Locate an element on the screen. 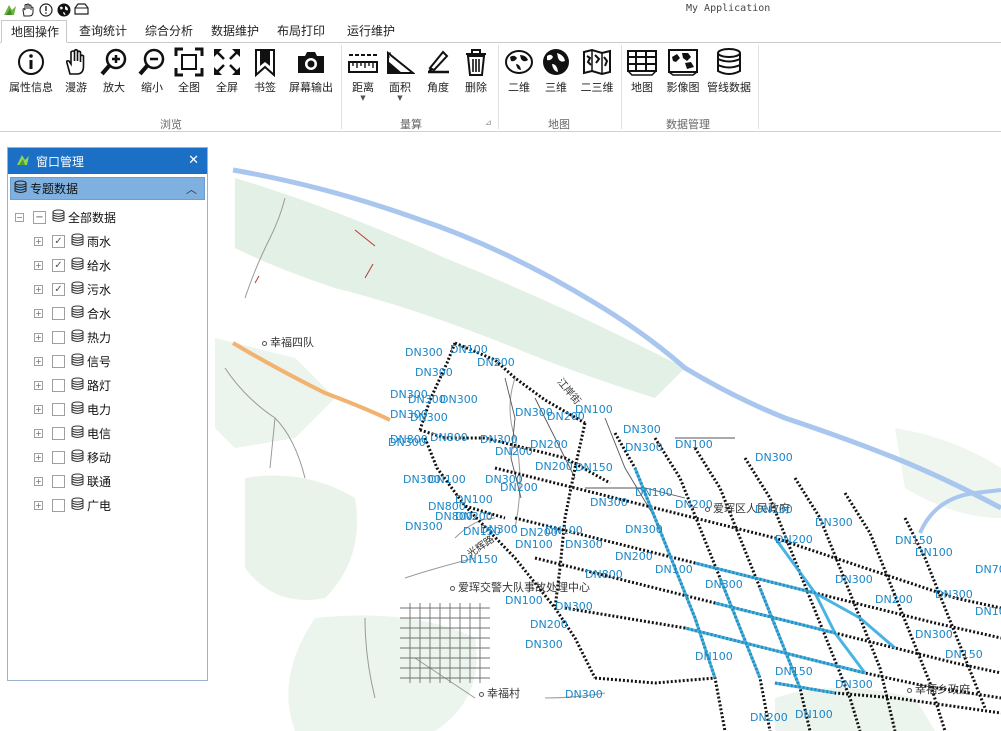 This screenshot has height=731, width=1001. layer-label: 路灯 is located at coordinates (99, 385).